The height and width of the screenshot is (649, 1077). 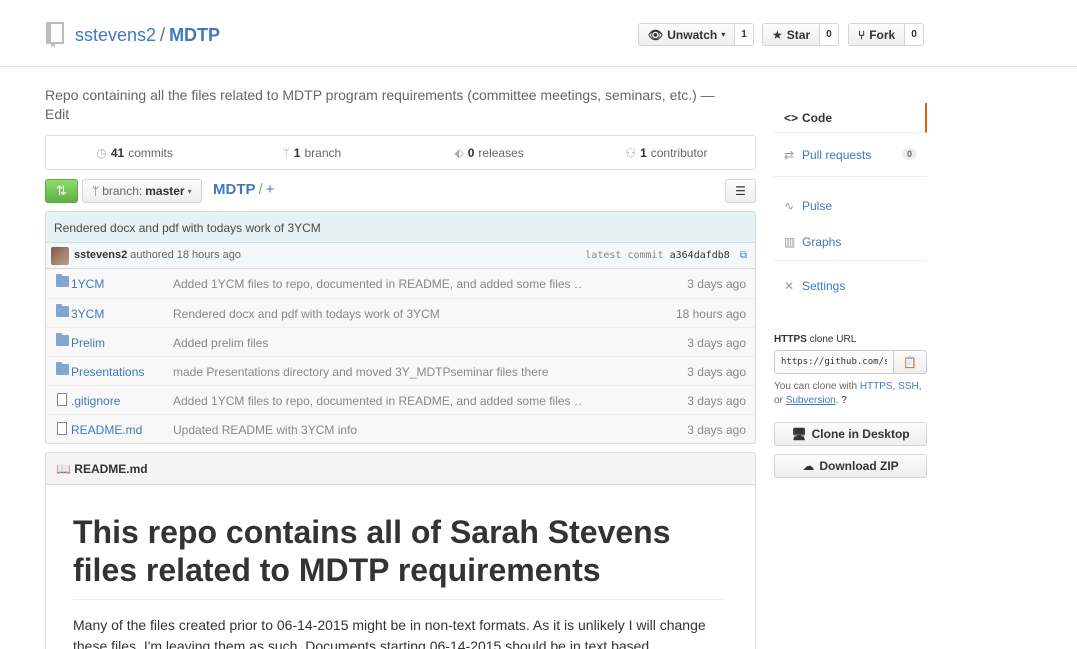 What do you see at coordinates (877, 34) in the screenshot?
I see `fork-button: ⑂ Fork` at bounding box center [877, 34].